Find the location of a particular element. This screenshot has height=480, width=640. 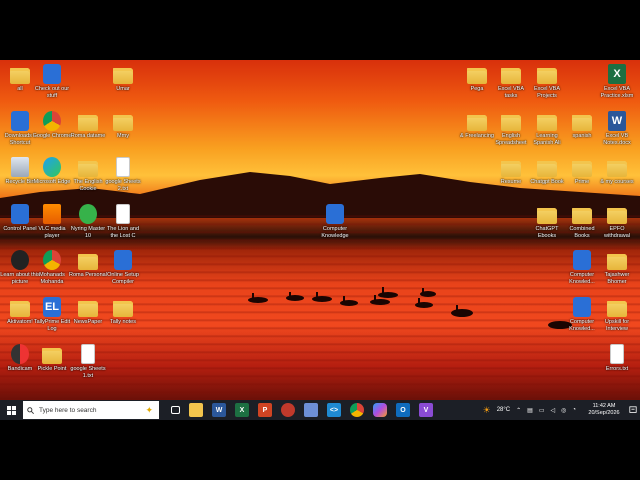

desktop-icon: & my courses is located at coordinates (617, 171).